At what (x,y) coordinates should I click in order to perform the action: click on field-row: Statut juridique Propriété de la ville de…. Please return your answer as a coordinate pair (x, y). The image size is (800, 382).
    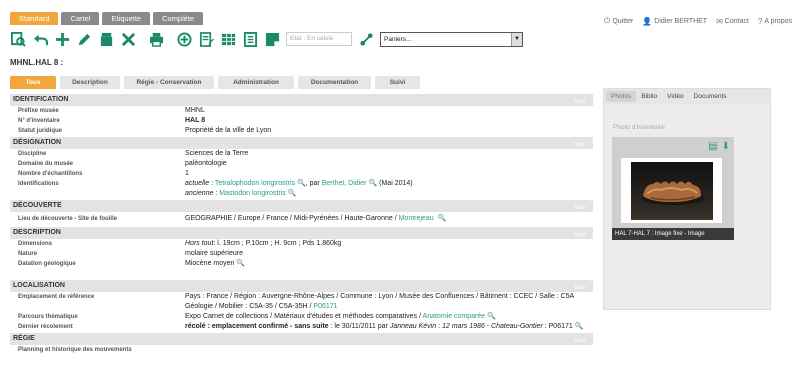
    Looking at the image, I should click on (301, 131).